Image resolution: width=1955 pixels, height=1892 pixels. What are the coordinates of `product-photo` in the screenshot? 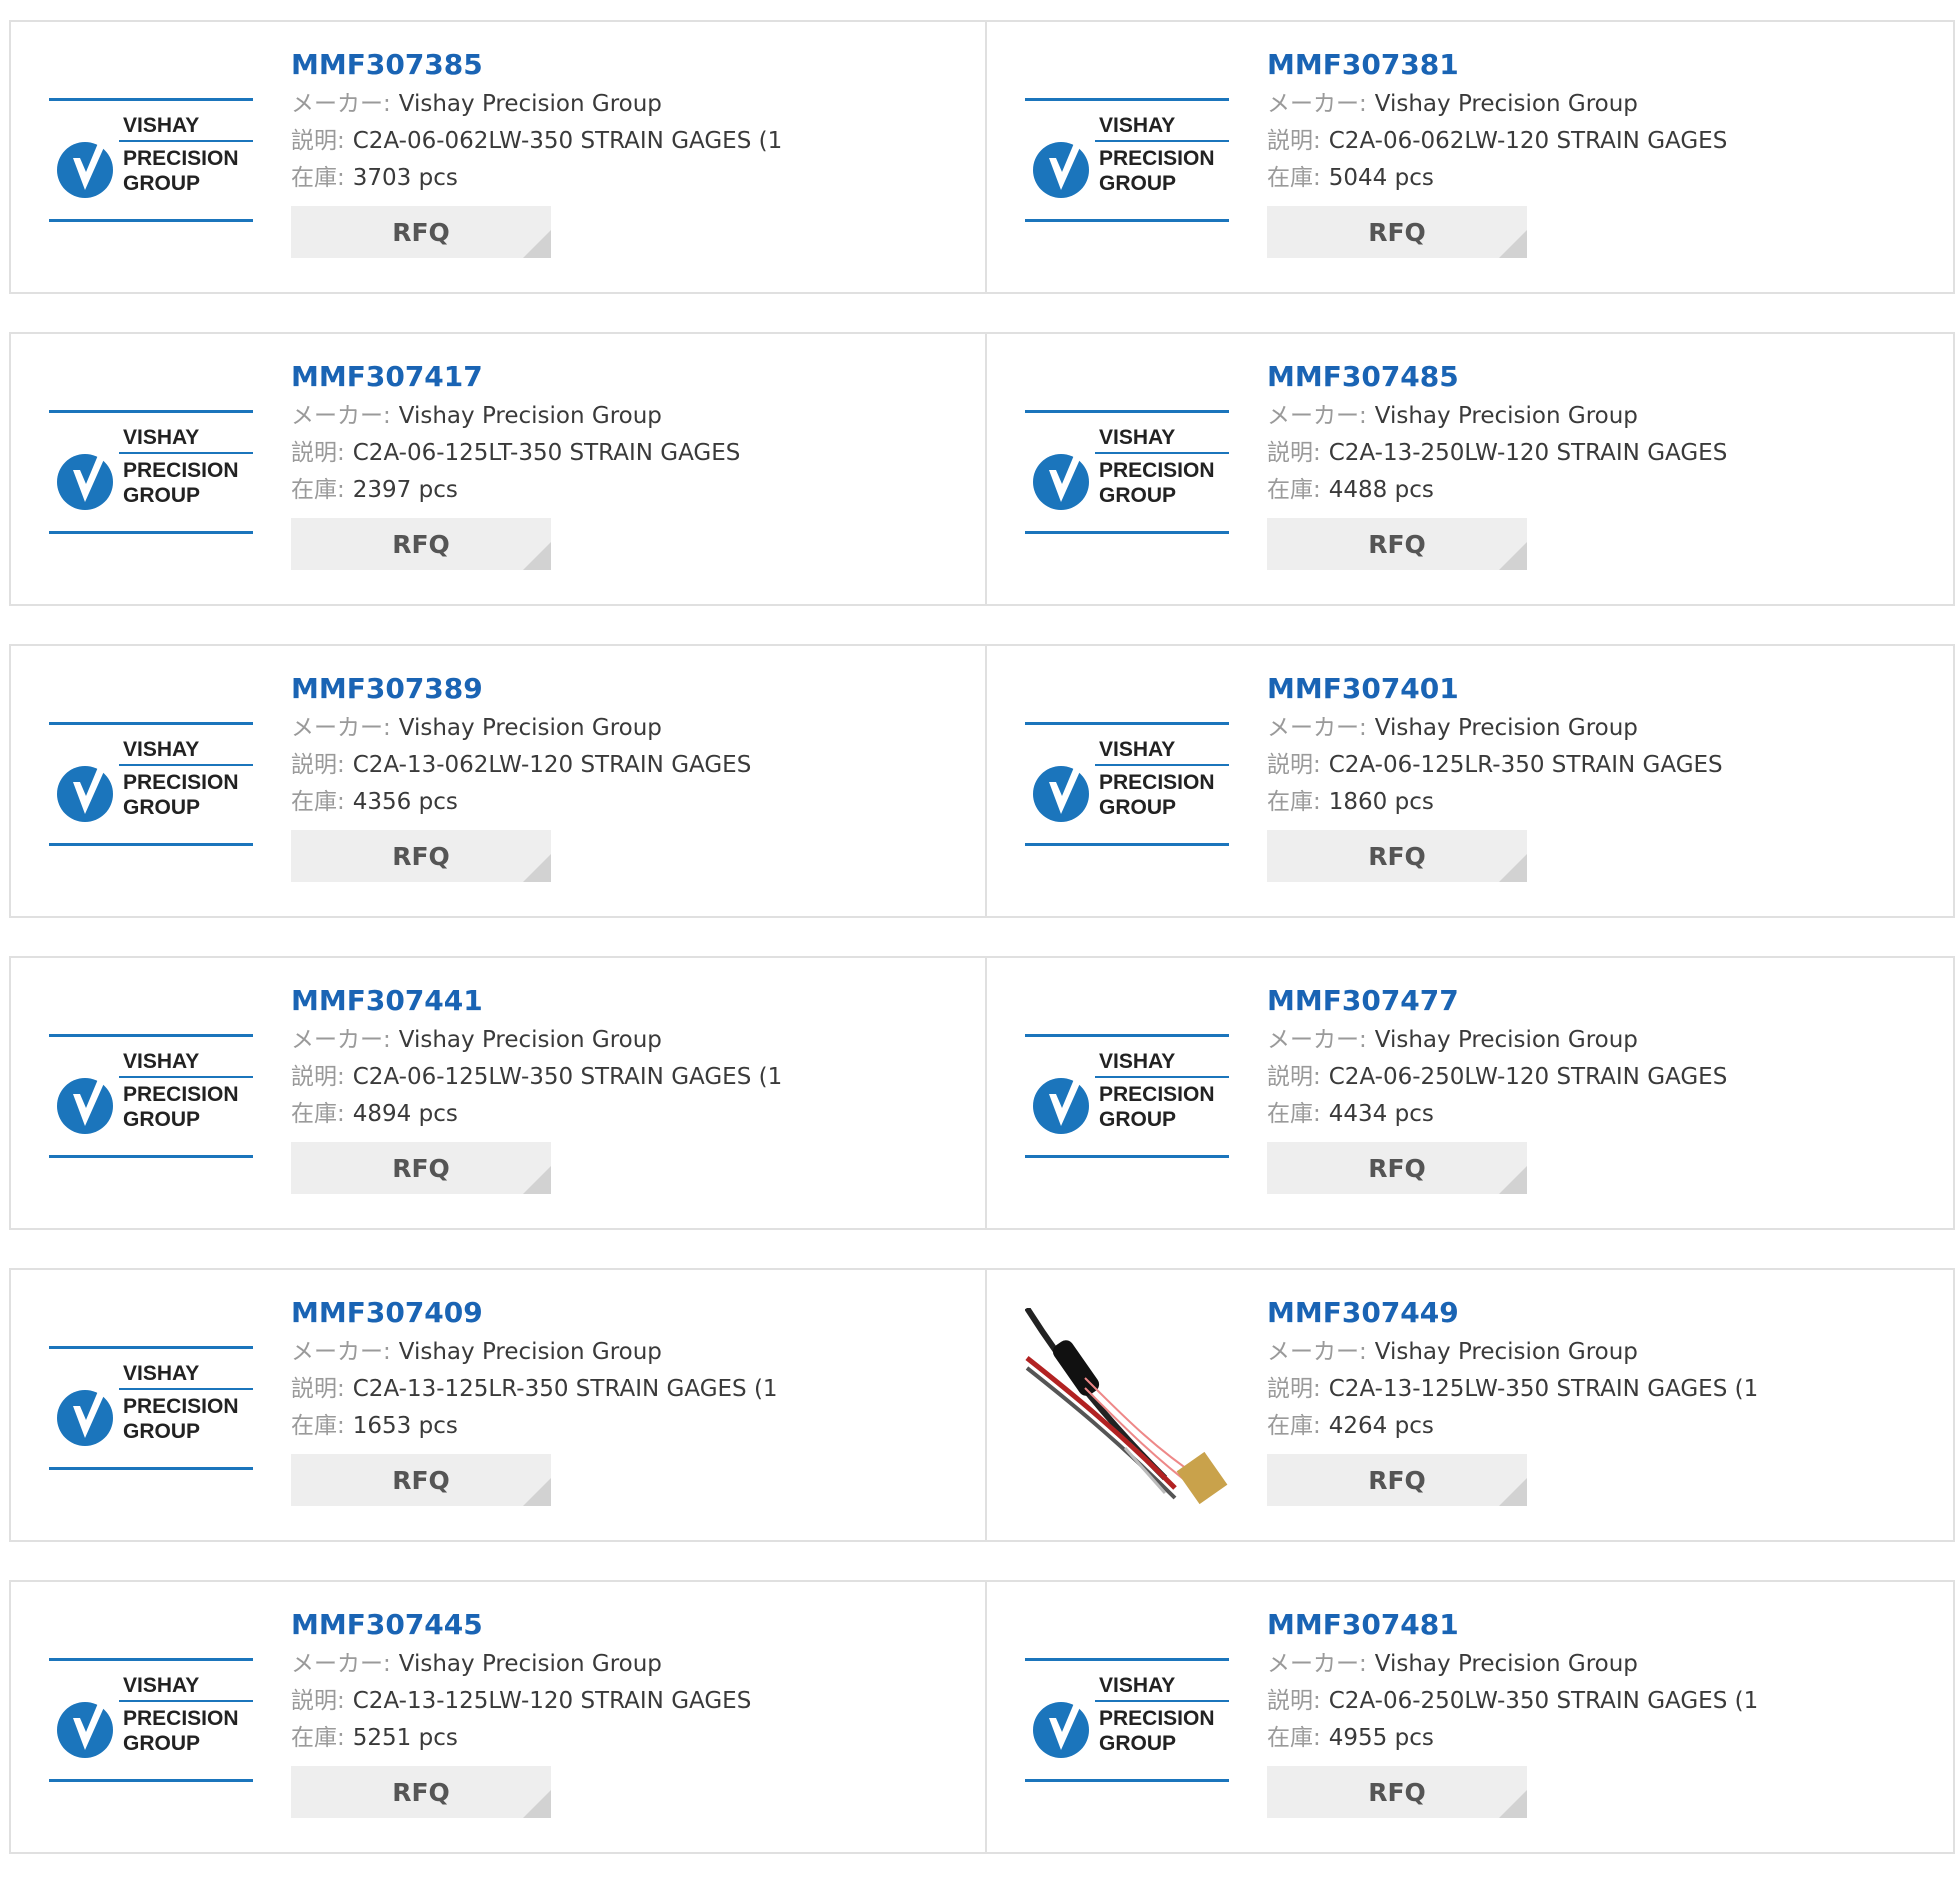 It's located at (1126, 1405).